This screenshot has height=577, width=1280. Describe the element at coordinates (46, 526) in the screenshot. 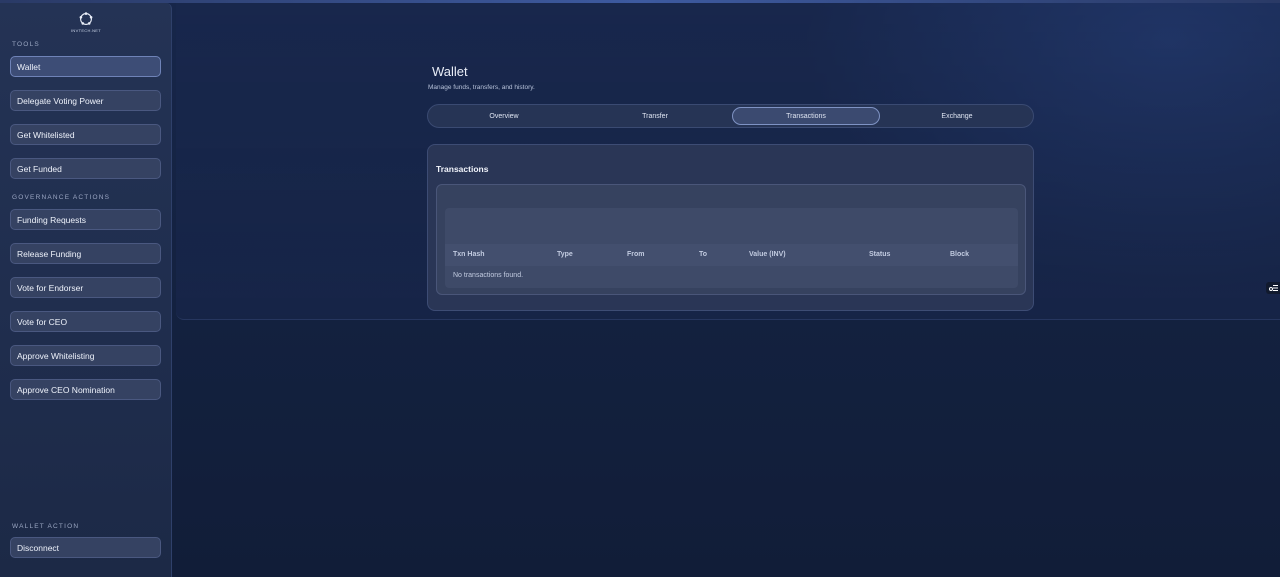

I see `wallet-action-section-label: WALLET ACTION` at that location.